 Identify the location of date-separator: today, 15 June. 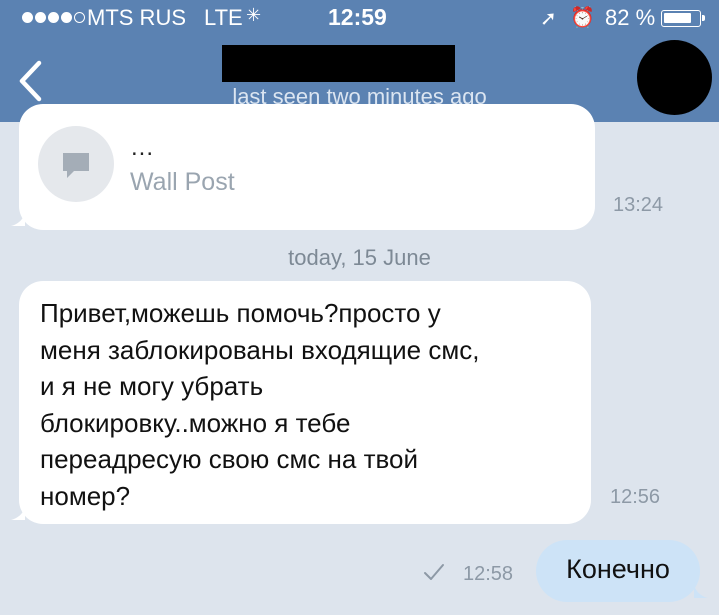
(359, 257).